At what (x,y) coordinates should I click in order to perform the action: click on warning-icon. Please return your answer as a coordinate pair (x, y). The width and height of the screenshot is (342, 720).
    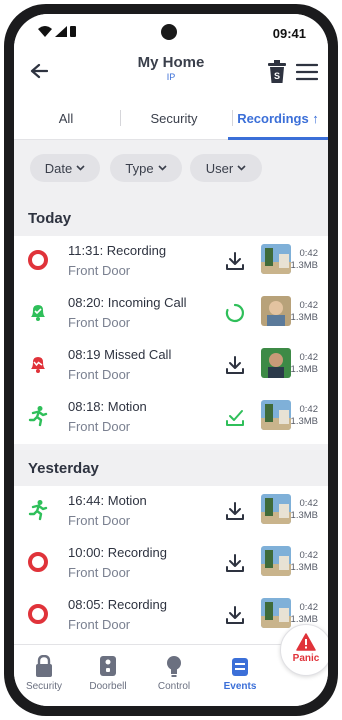
    Looking at the image, I should click on (306, 642).